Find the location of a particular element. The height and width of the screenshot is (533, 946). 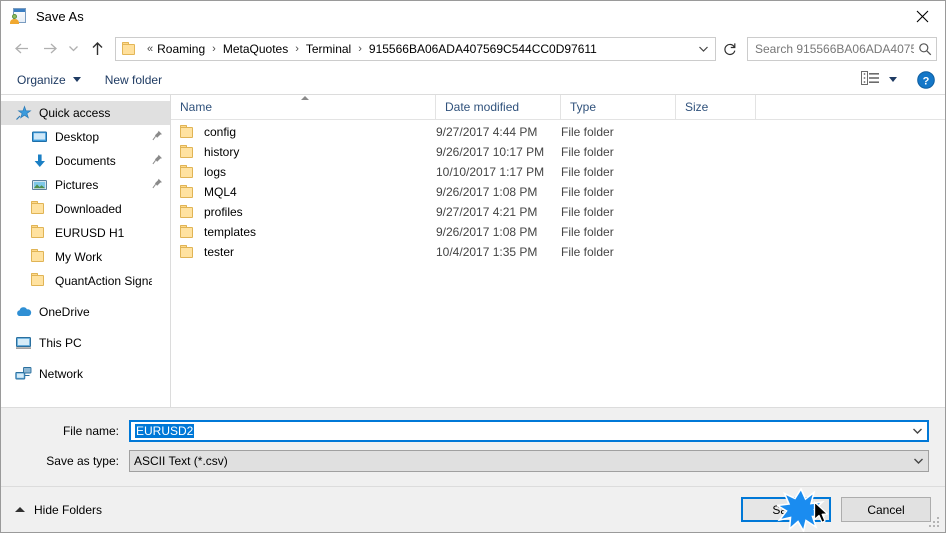

sidebar-item-onedrive: OneDrive is located at coordinates (85, 312).